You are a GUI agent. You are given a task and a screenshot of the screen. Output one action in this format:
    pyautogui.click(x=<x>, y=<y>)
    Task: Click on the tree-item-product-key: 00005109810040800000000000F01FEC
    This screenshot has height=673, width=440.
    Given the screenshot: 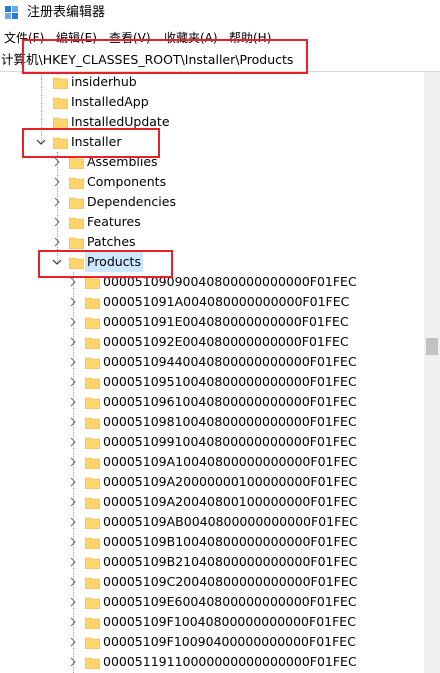 What is the action you would take?
    pyautogui.click(x=212, y=422)
    